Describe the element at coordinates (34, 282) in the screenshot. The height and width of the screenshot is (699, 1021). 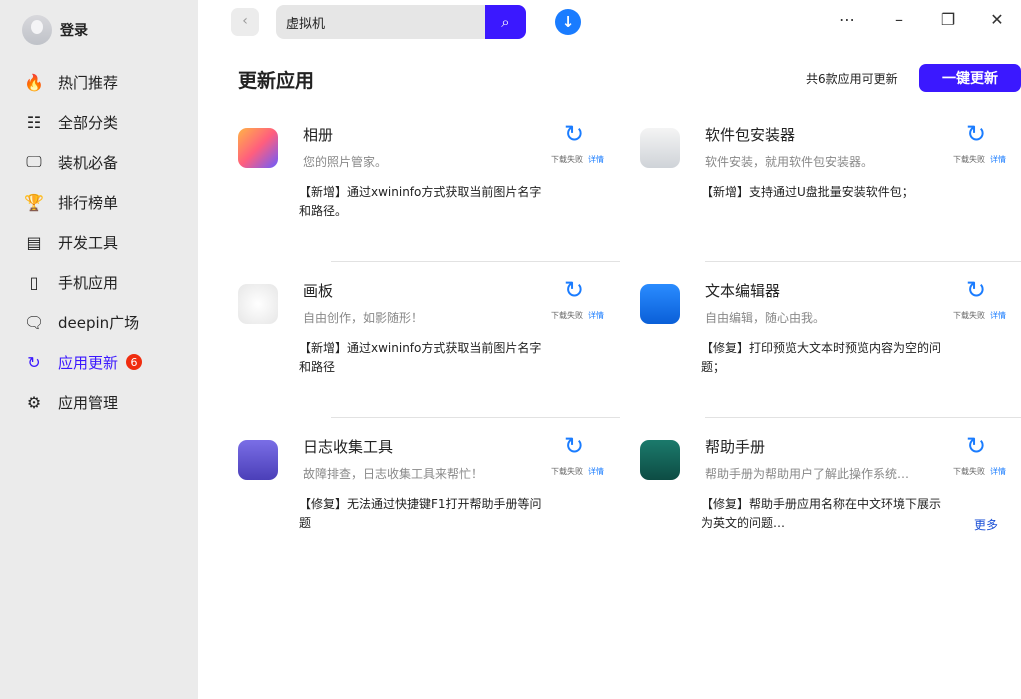
I see `phone-icon: ▯` at that location.